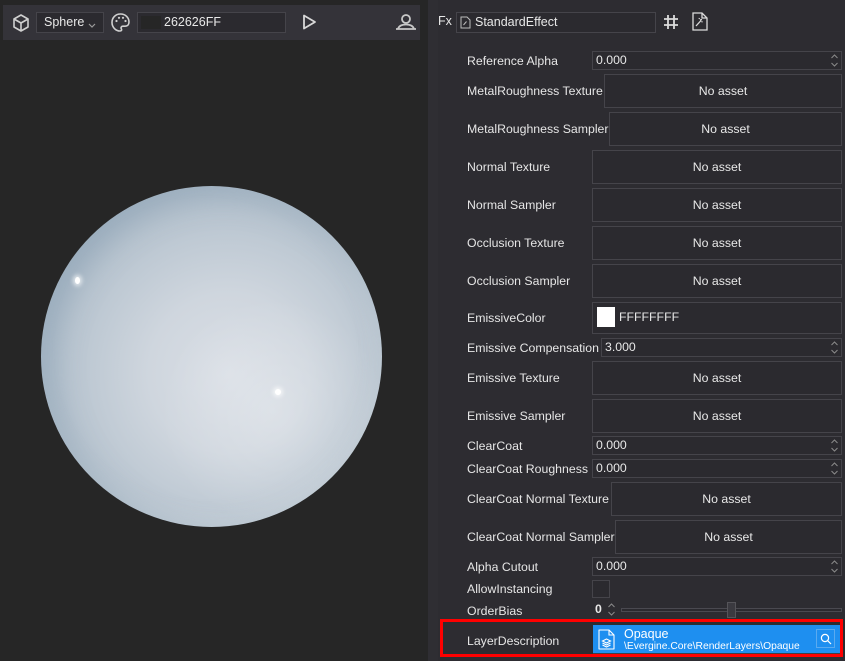 The height and width of the screenshot is (661, 845). What do you see at coordinates (717, 566) in the screenshot?
I see `alpha-cutout-input: 0.000` at bounding box center [717, 566].